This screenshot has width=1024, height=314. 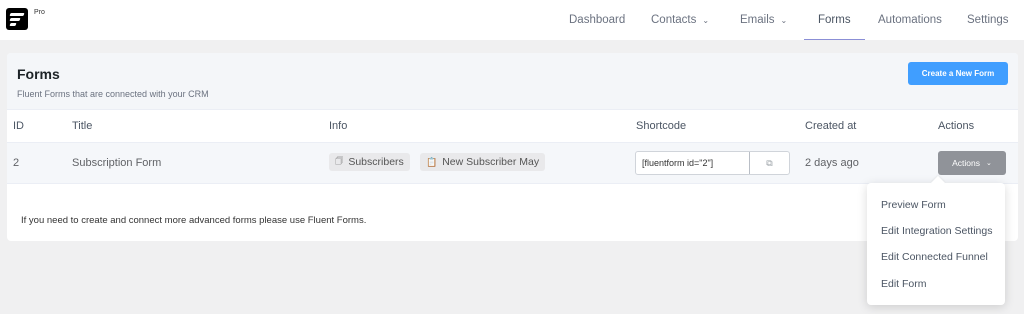 I want to click on nav-forms: Forms, so click(x=834, y=20).